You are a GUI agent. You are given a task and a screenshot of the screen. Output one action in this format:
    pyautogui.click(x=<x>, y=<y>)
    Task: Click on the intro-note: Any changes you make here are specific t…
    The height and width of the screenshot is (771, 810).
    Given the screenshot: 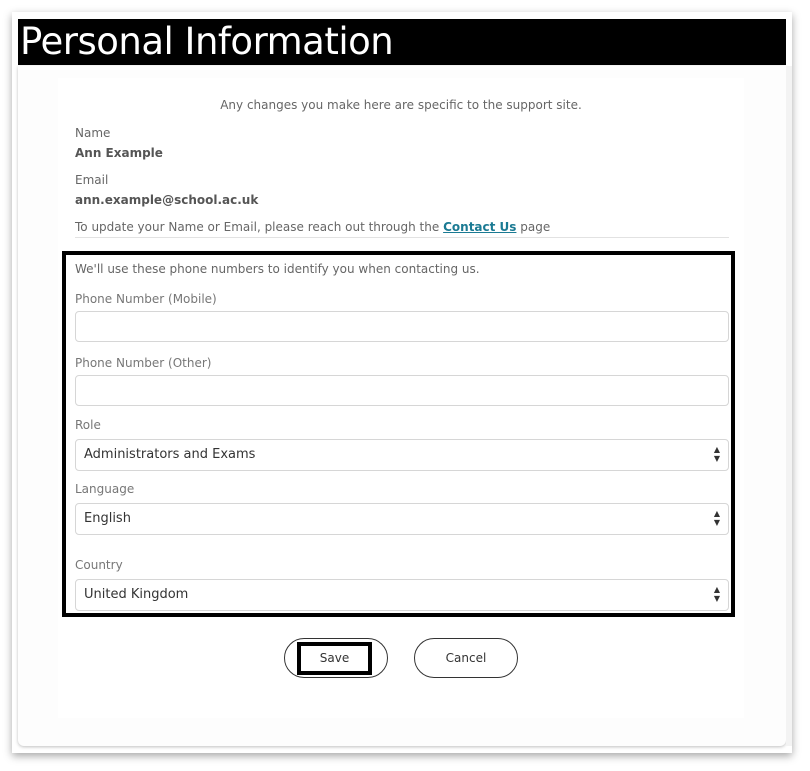 What is the action you would take?
    pyautogui.click(x=401, y=105)
    